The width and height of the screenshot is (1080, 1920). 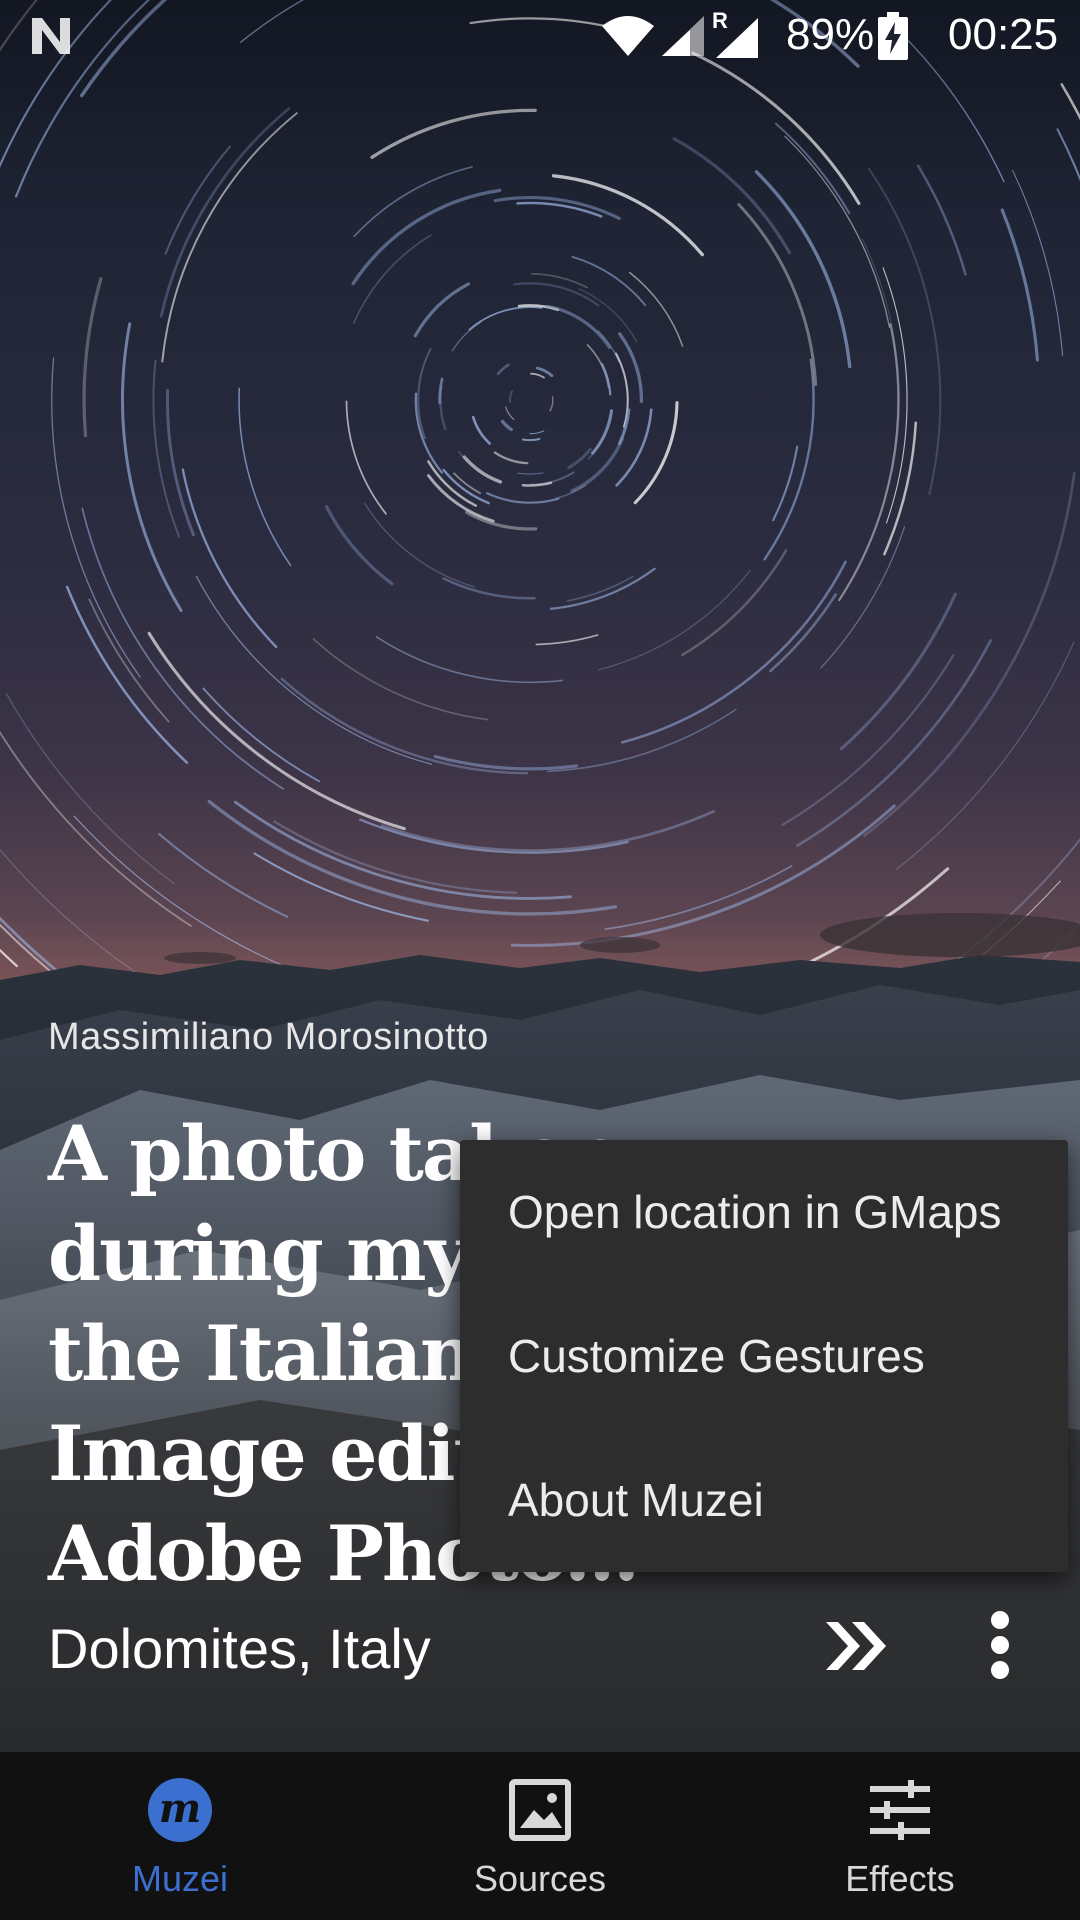 What do you see at coordinates (540, 1810) in the screenshot?
I see `image-icon` at bounding box center [540, 1810].